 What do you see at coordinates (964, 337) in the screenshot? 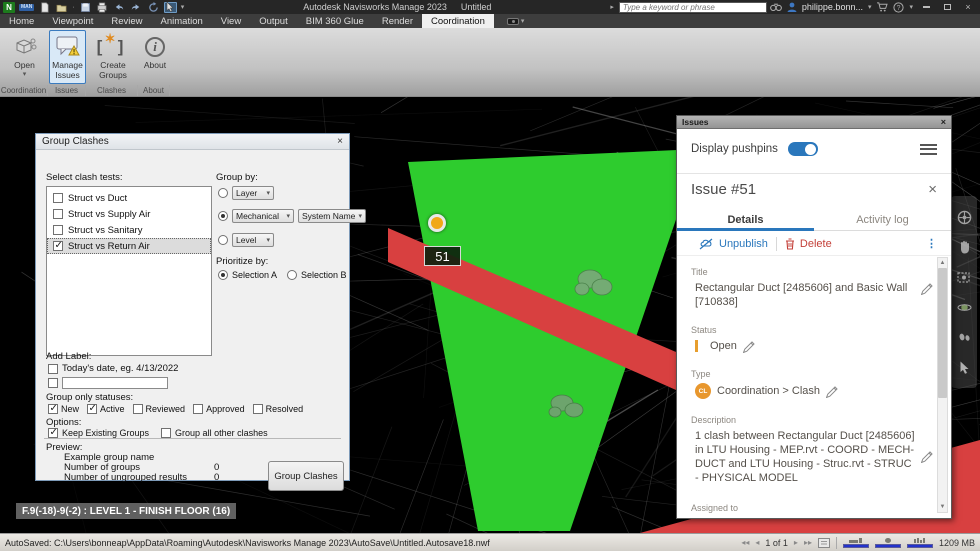
I see `look-around-icon` at bounding box center [964, 337].